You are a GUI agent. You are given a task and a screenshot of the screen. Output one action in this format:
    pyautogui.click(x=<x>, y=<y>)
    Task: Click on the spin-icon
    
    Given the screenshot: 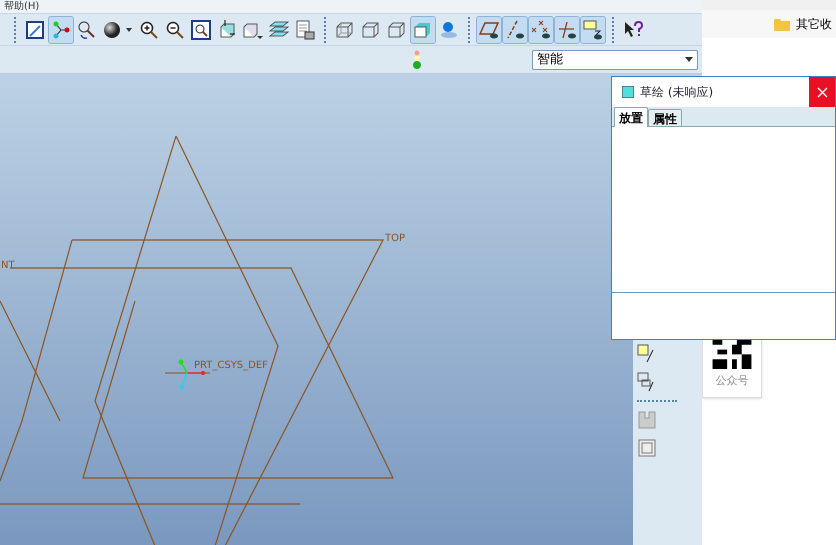 What is the action you would take?
    pyautogui.click(x=87, y=30)
    